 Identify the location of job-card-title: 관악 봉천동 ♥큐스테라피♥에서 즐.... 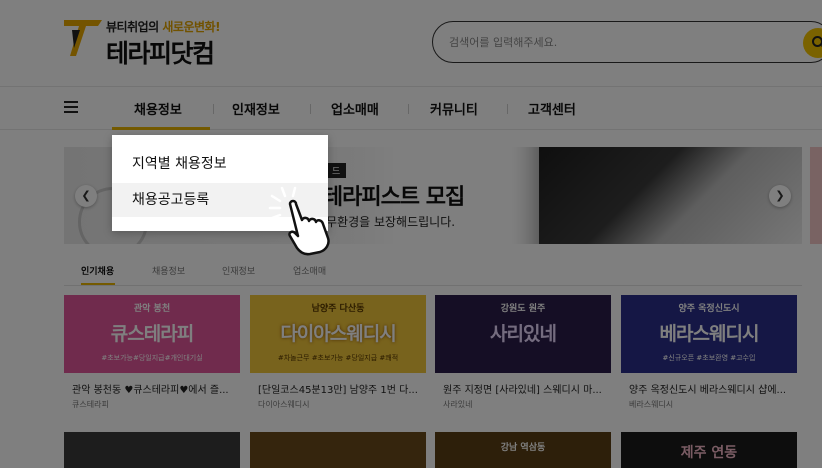
(150, 390).